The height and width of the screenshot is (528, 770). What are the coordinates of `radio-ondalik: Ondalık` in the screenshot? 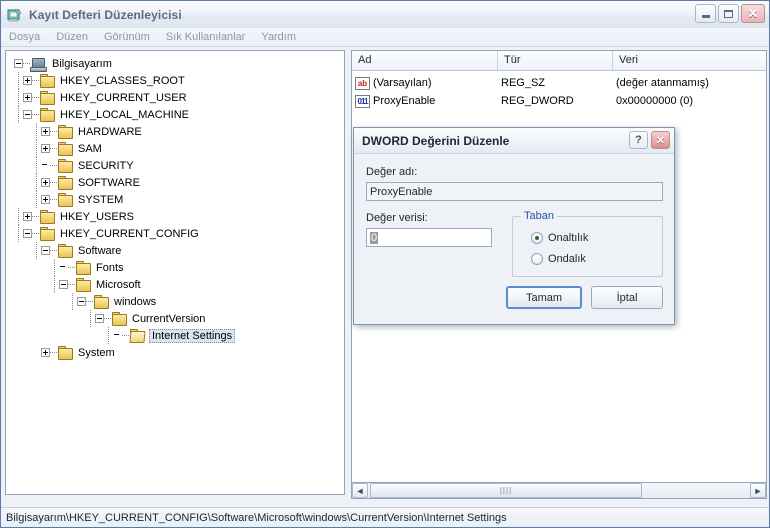 It's located at (587, 258).